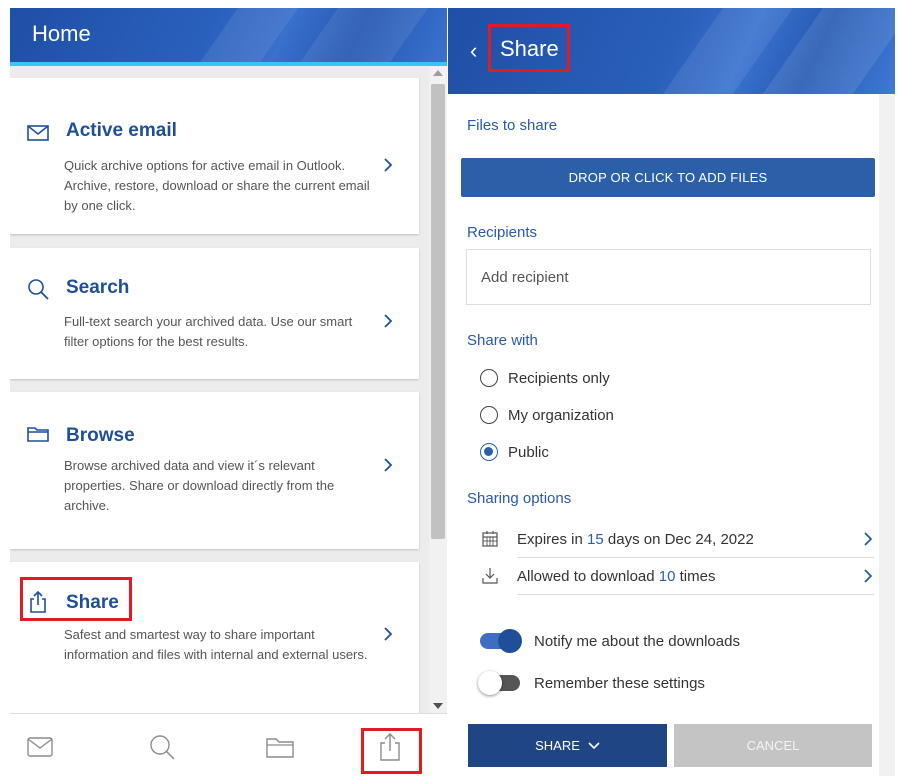  I want to click on home-header: Home, so click(228, 35).